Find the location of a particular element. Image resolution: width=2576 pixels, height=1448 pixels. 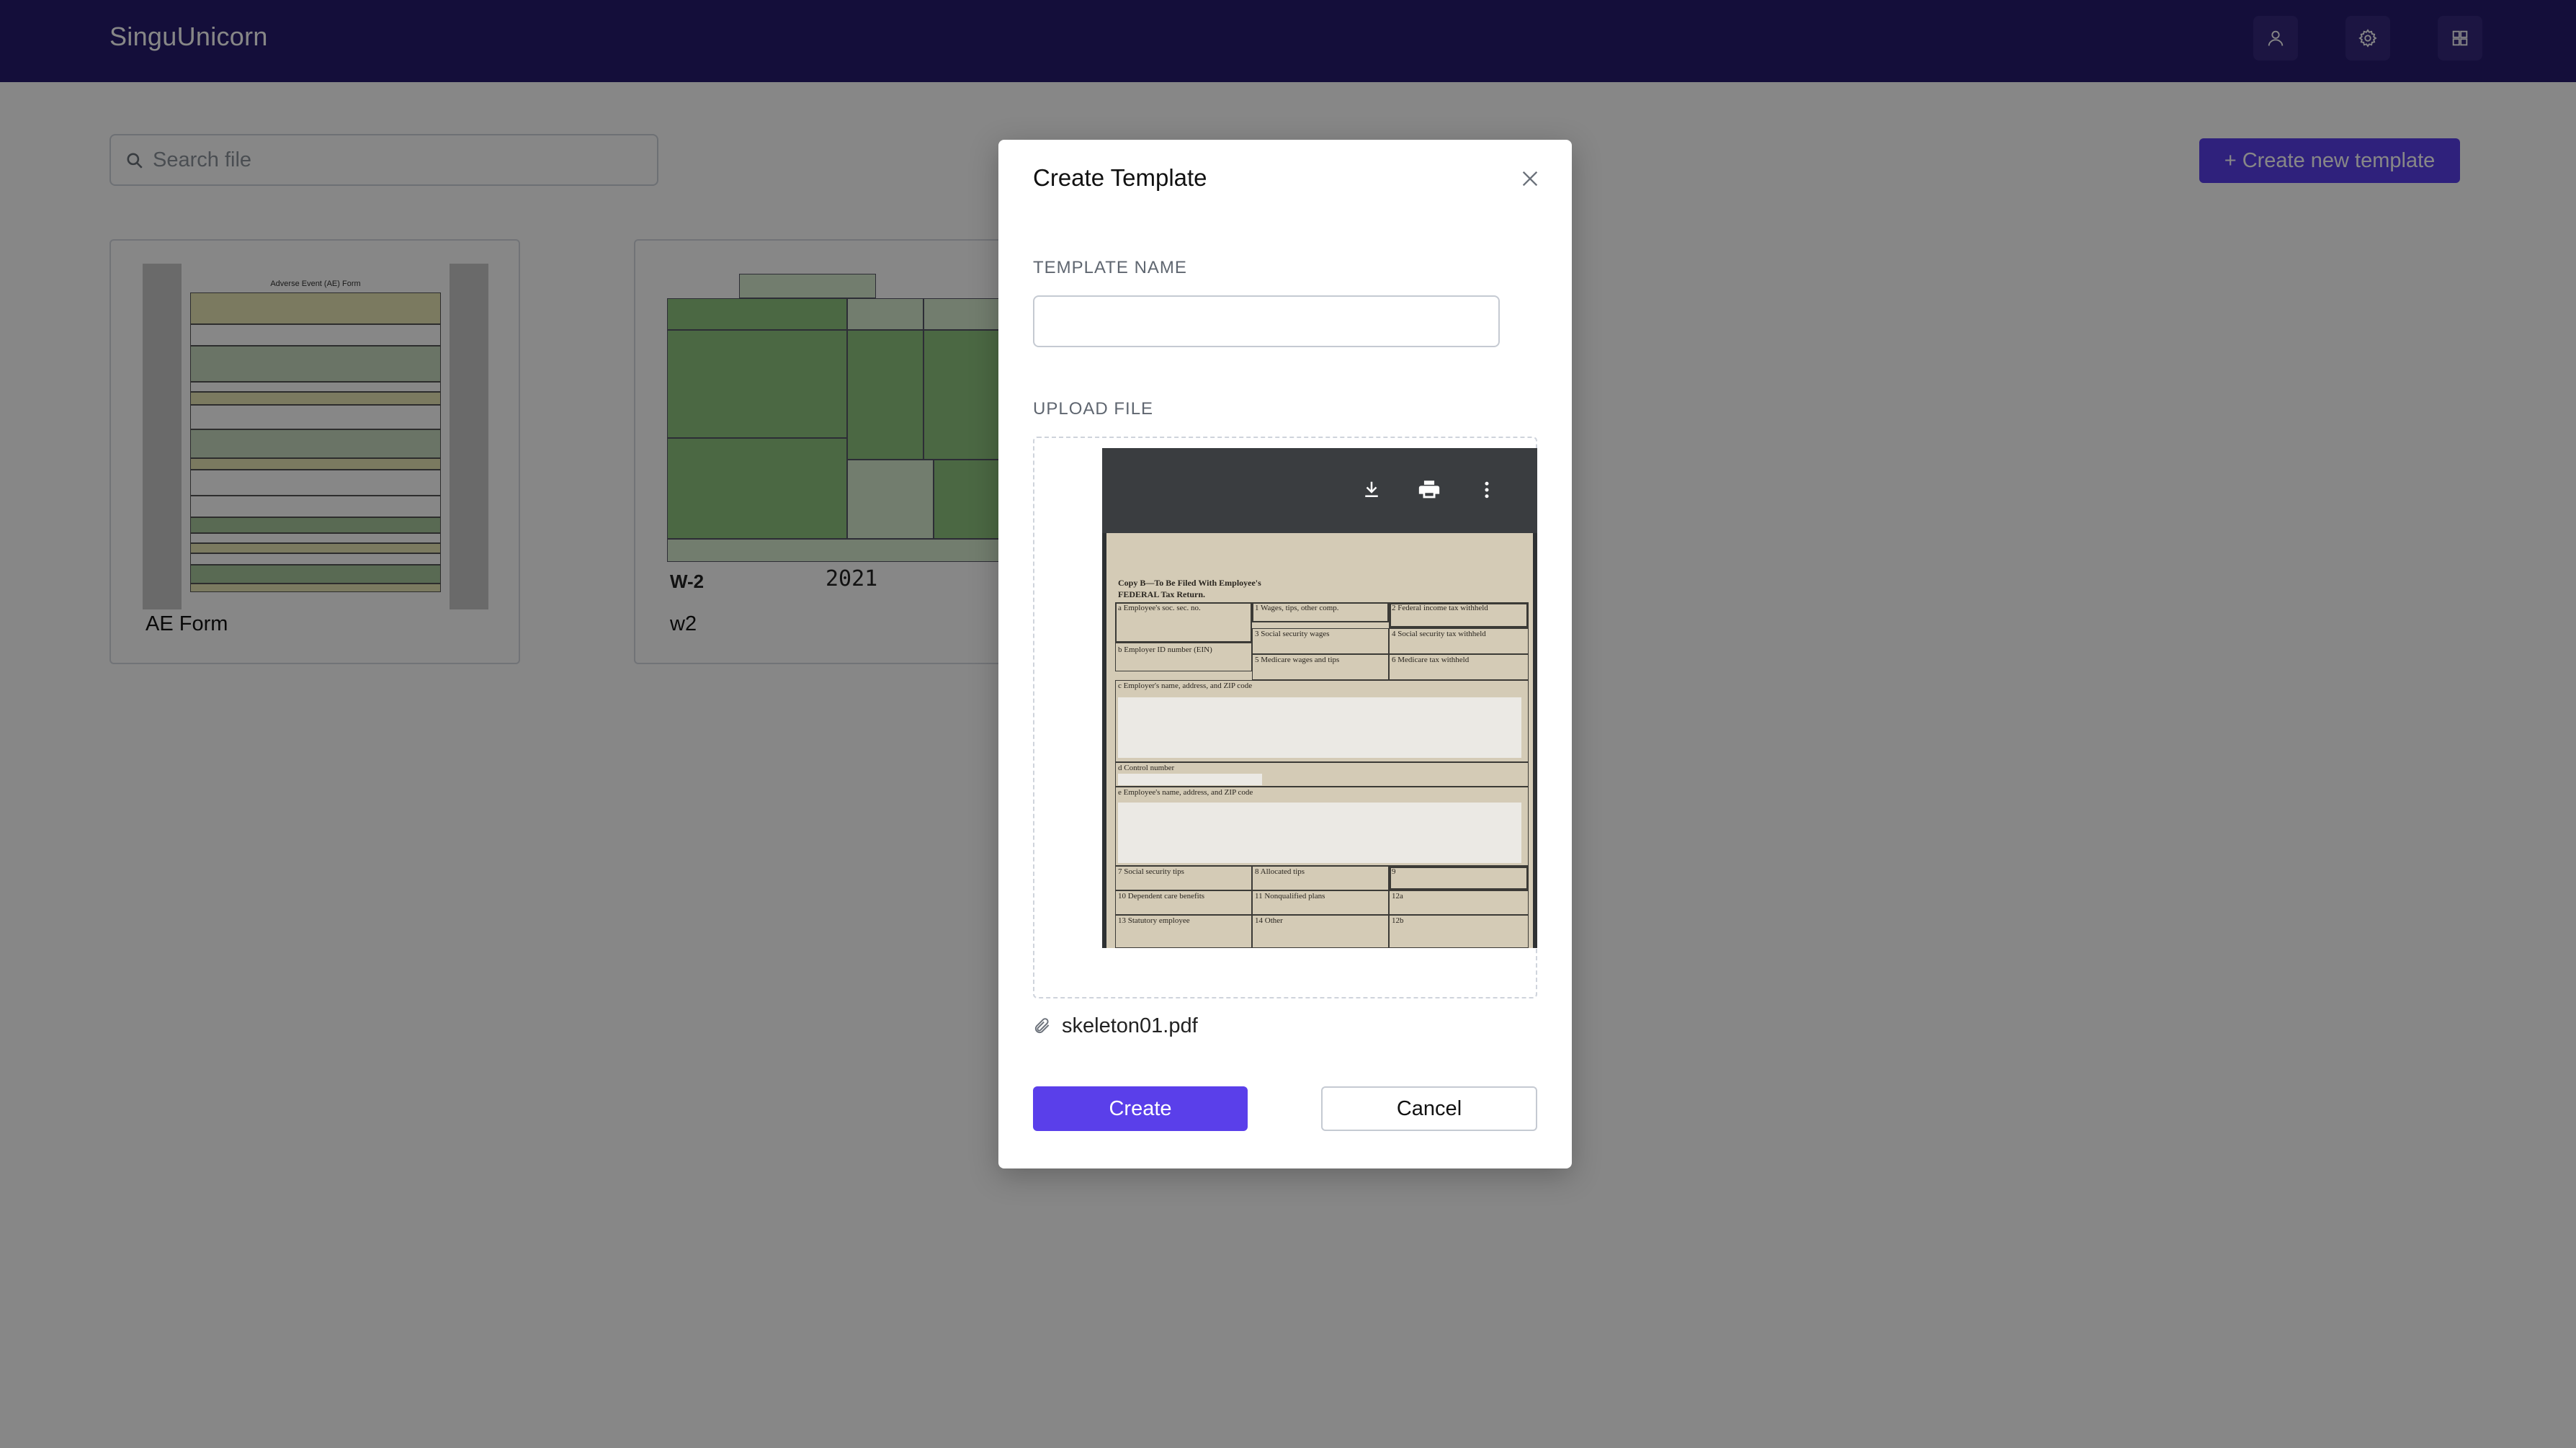

pdf-field: 1 Wages, tips, other comp. is located at coordinates (1297, 608).